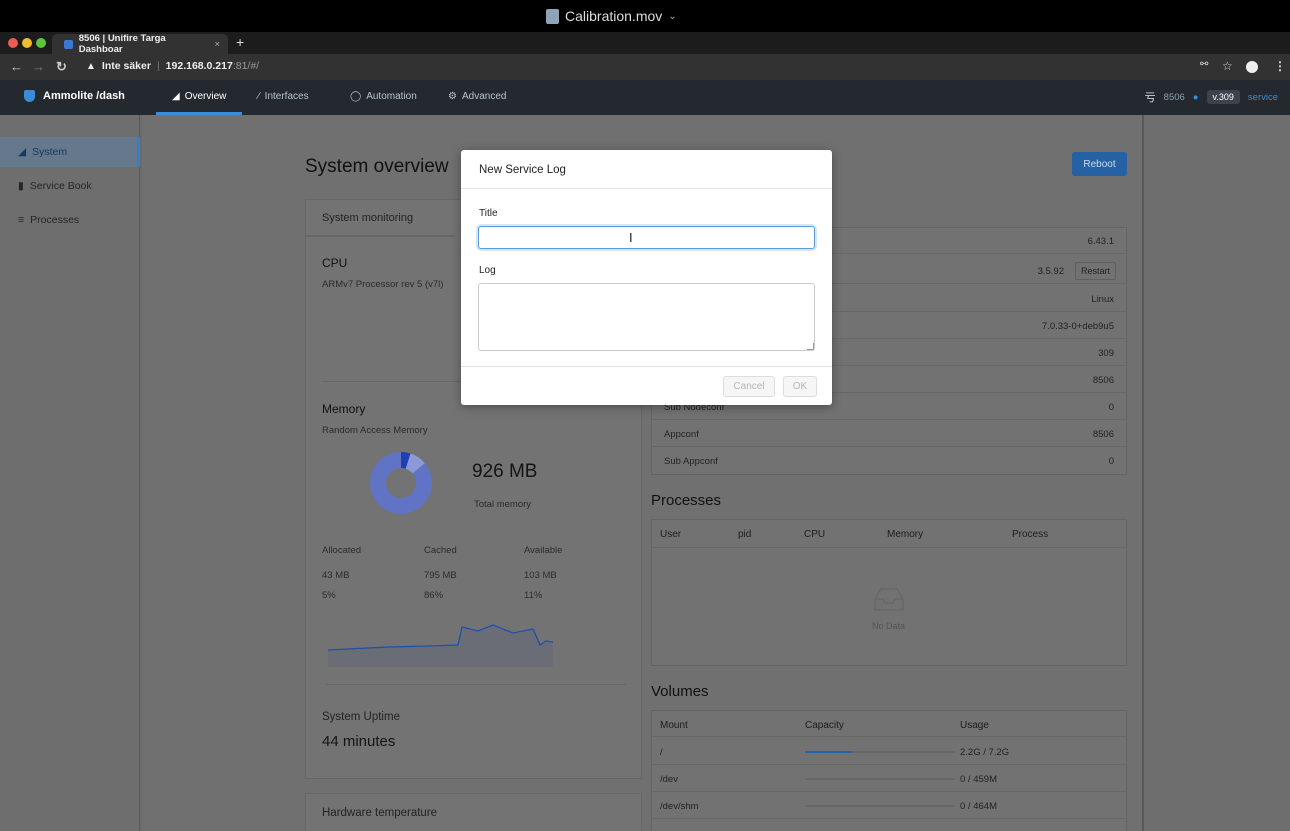 The height and width of the screenshot is (831, 1290). Describe the element at coordinates (344, 409) in the screenshot. I see `memory-title: Memory` at that location.